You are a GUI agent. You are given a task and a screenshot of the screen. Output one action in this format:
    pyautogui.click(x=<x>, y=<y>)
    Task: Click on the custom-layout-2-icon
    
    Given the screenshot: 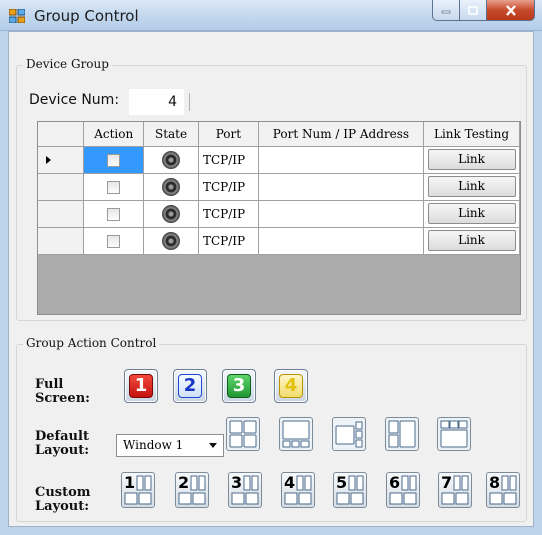 What is the action you would take?
    pyautogui.click(x=192, y=490)
    